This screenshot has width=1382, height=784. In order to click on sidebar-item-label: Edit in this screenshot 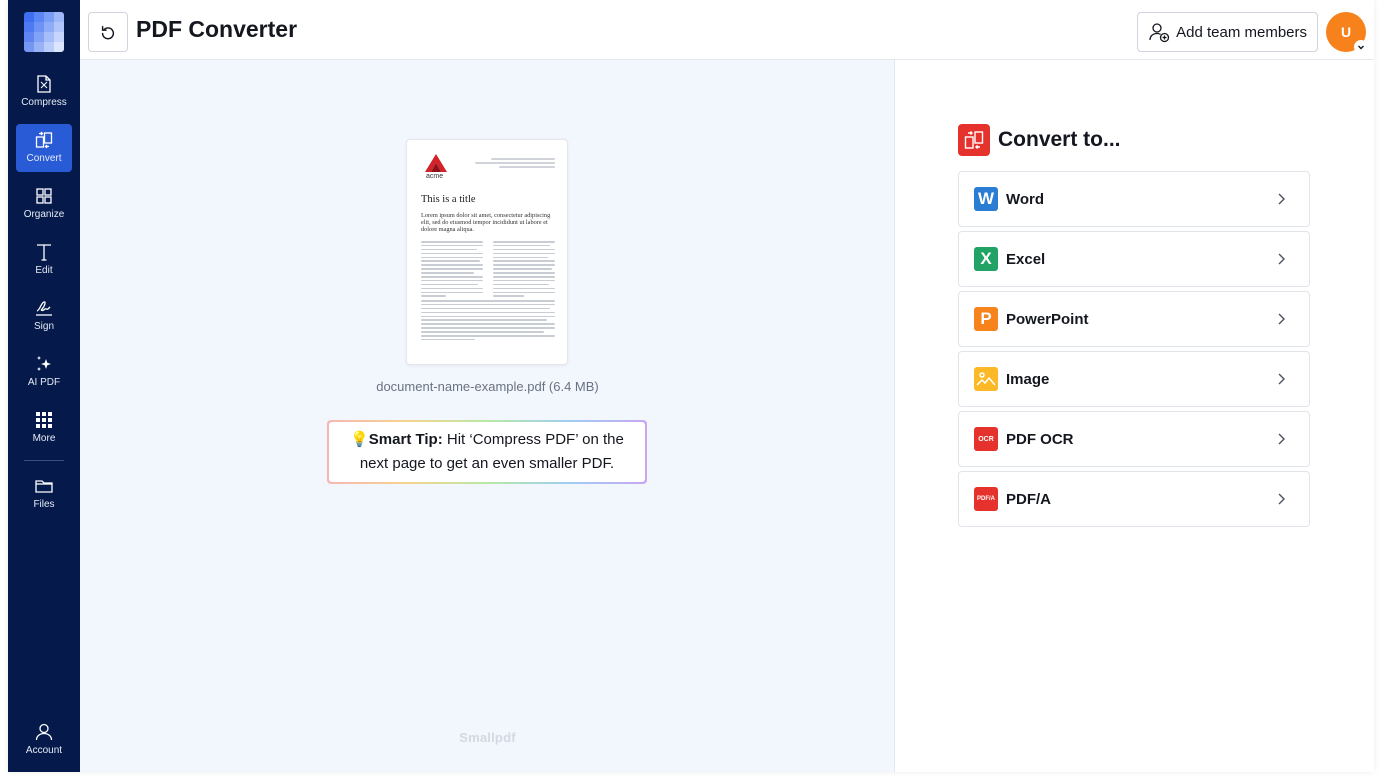, I will do `click(44, 270)`.